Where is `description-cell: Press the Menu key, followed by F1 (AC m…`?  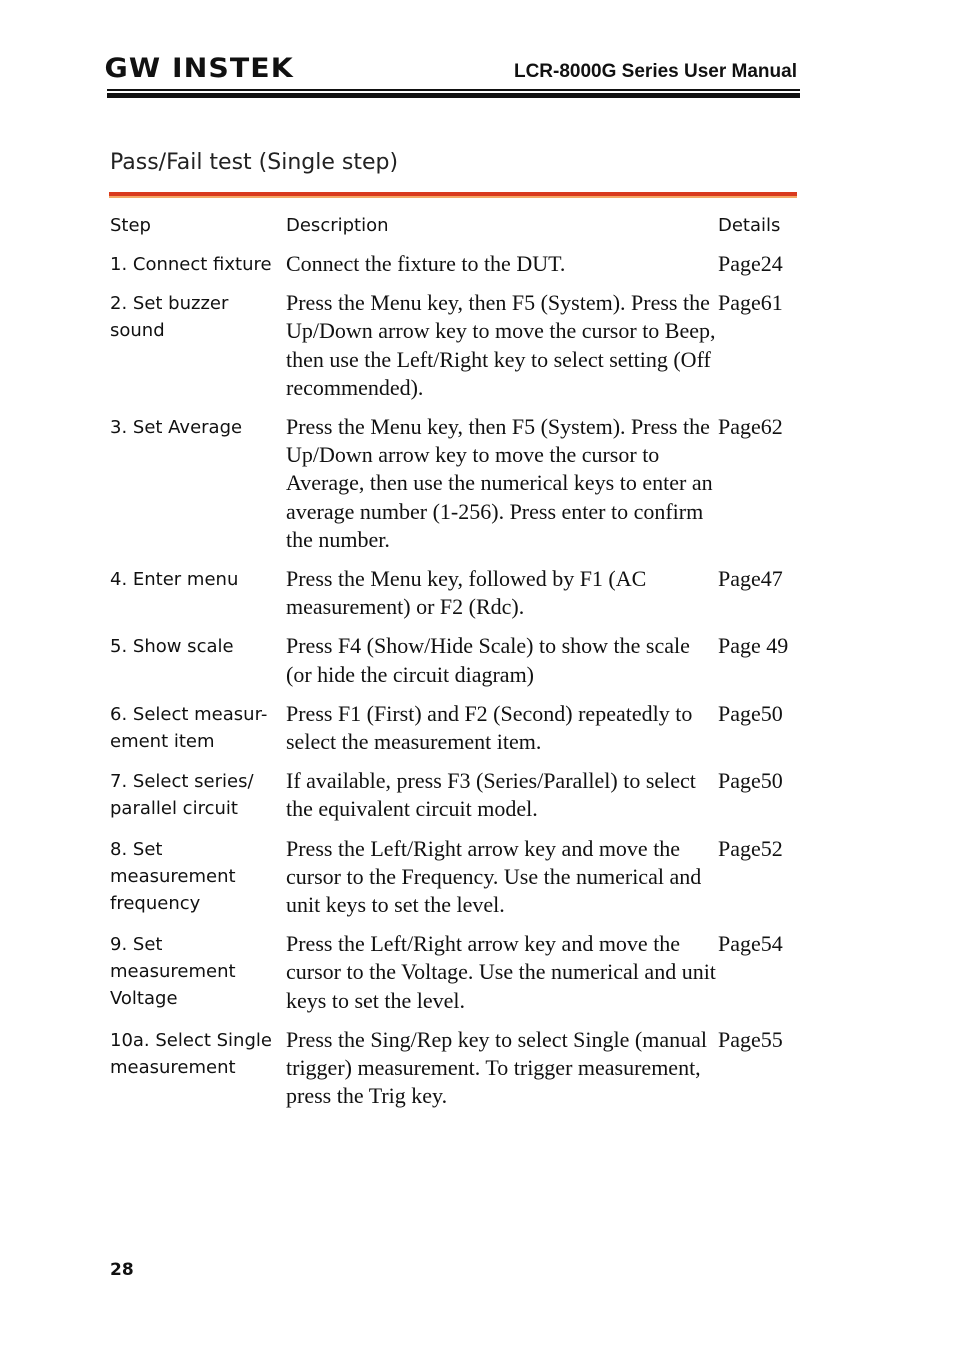 description-cell: Press the Menu key, followed by F1 (AC m… is located at coordinates (466, 593).